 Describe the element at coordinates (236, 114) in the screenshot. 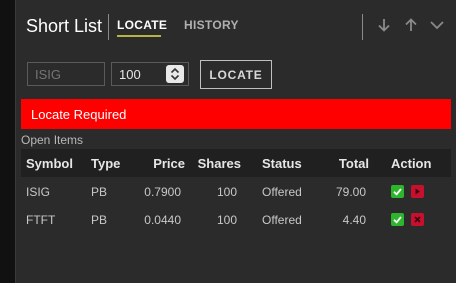

I see `locate-required-alert: Locate Required` at that location.